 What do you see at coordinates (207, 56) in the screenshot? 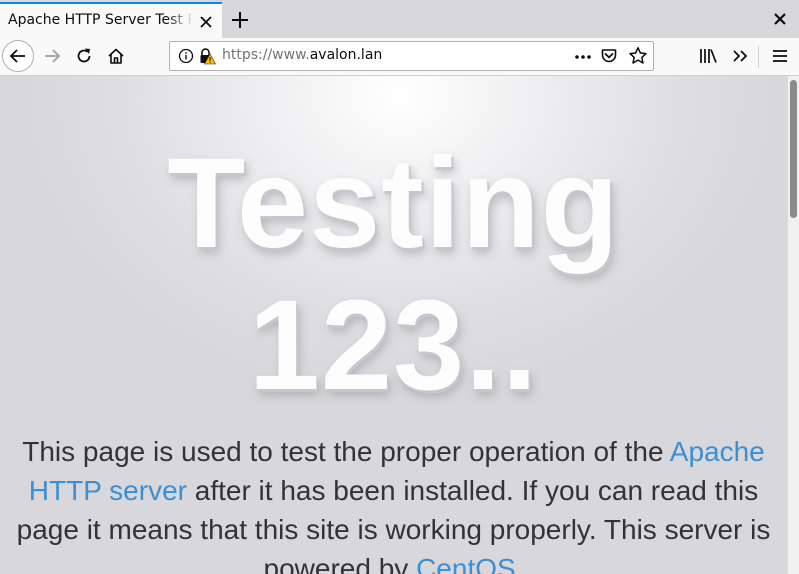
I see `lock-warning-icon` at bounding box center [207, 56].